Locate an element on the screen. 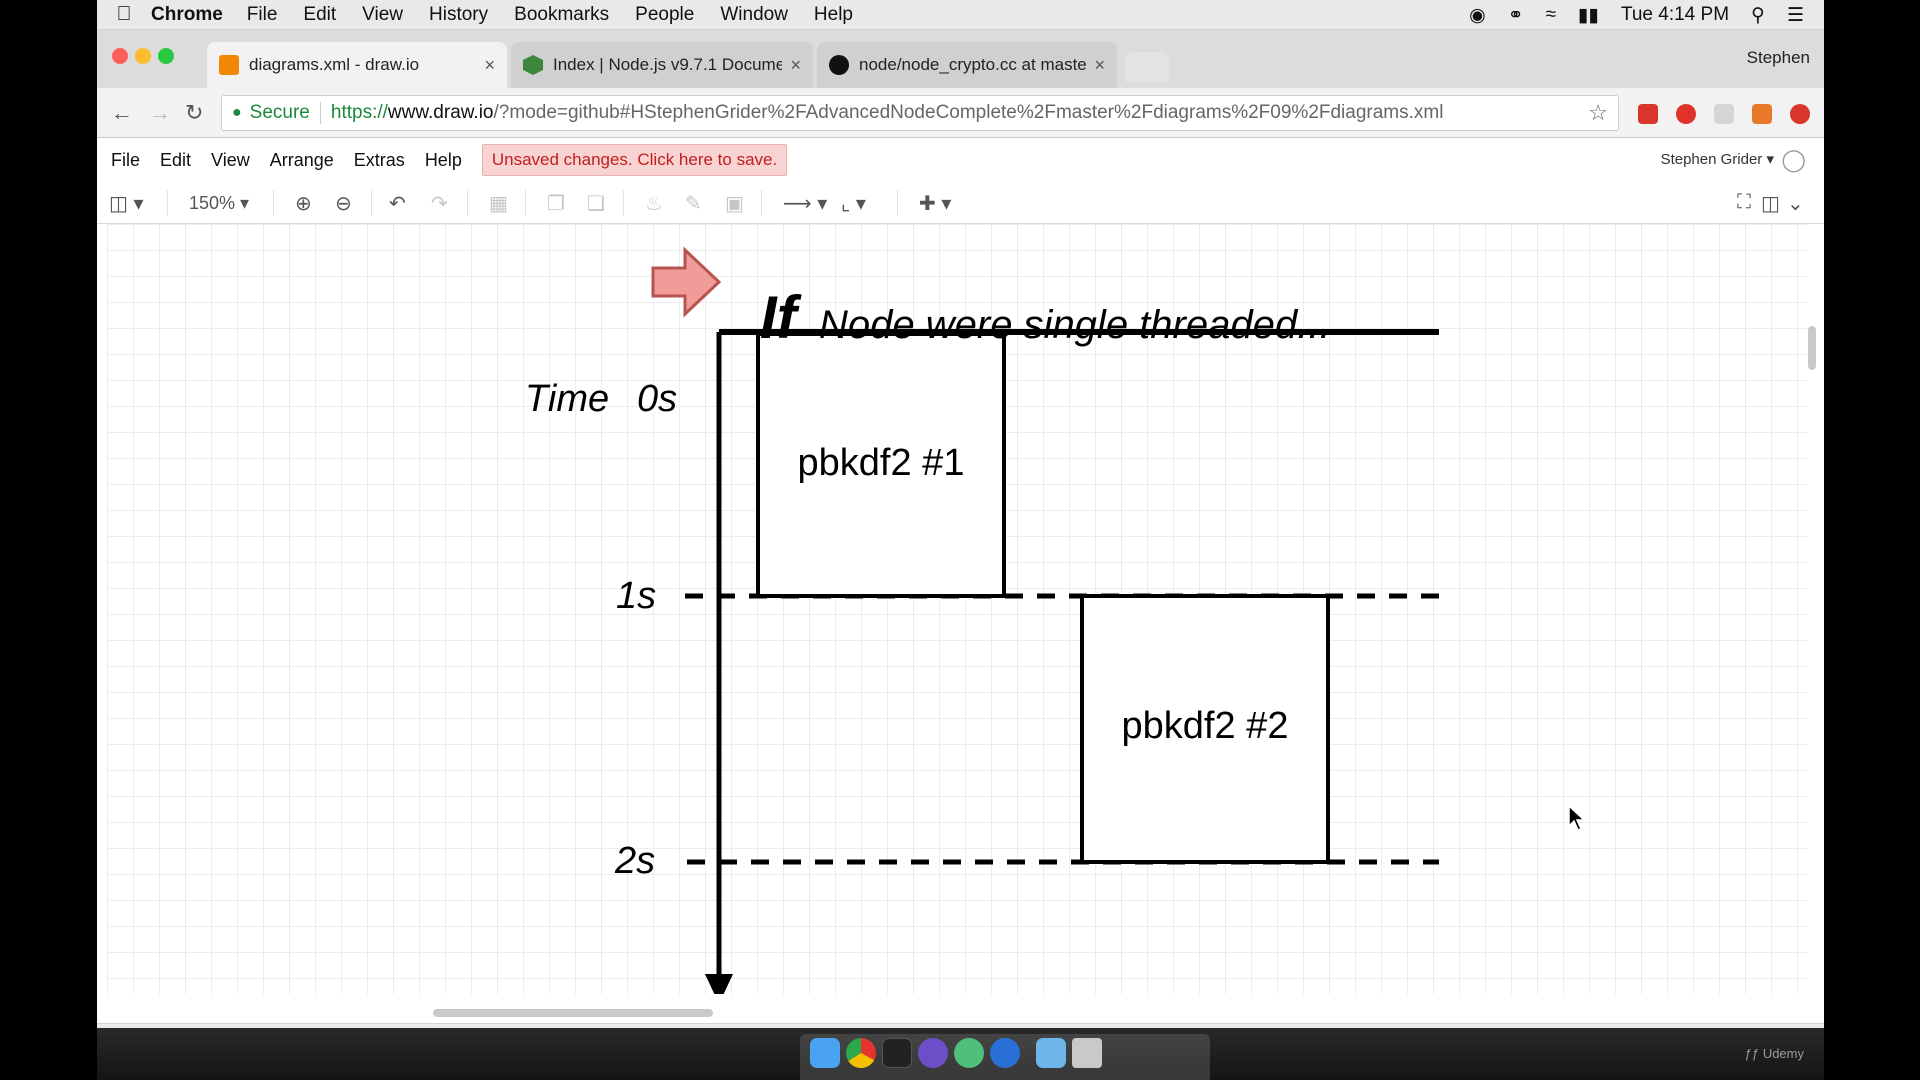 The width and height of the screenshot is (1920, 1080). format-panel-toggle-icon: ◫ ▾ is located at coordinates (126, 203).